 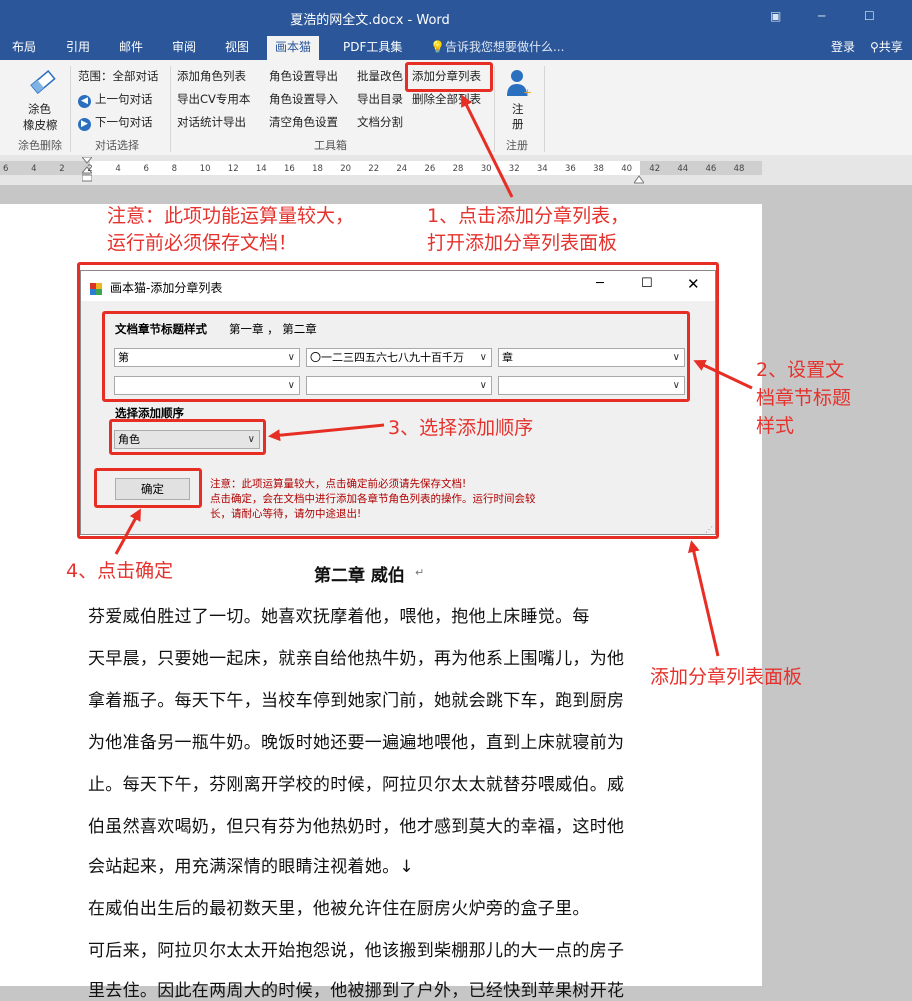 What do you see at coordinates (703, 598) in the screenshot?
I see `arrow-panel` at bounding box center [703, 598].